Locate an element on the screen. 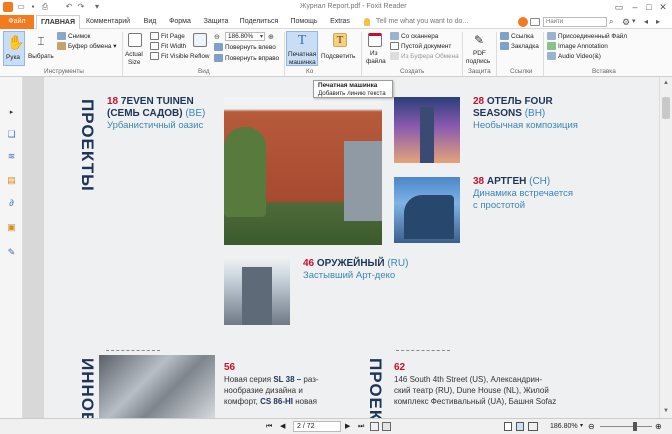 This screenshot has height=434, width=672. user-icon is located at coordinates (523, 22).